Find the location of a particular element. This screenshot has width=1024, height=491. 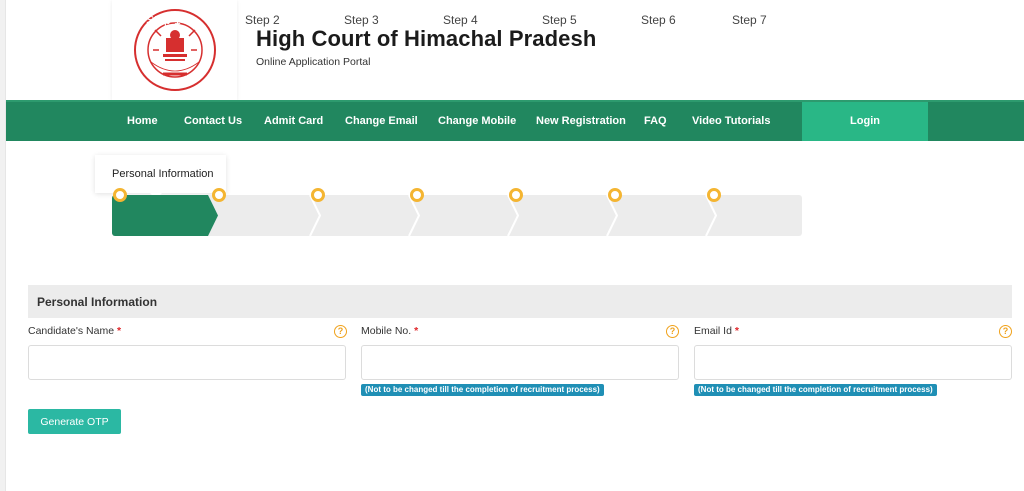

candidate-name-input is located at coordinates (187, 362).